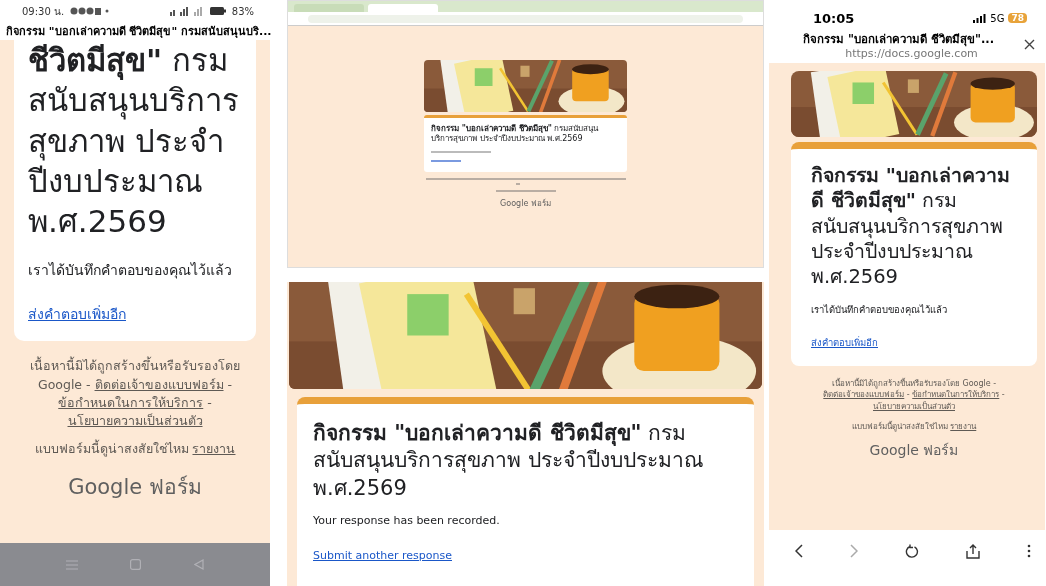 This screenshot has height=586, width=1046. Describe the element at coordinates (134, 141) in the screenshot. I see `form-title: ชีวิตมีสุข" กรมสนับสนุนบริการสุขภาพ ประจำปีงบประมาณ พ.ศ.2569` at that location.